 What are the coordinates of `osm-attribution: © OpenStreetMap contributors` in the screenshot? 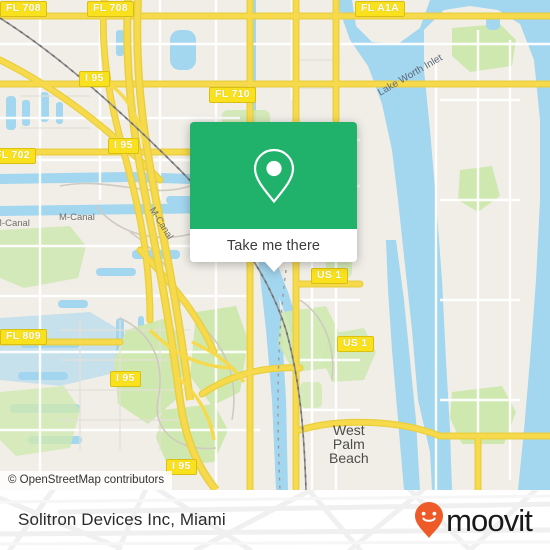 It's located at (86, 480).